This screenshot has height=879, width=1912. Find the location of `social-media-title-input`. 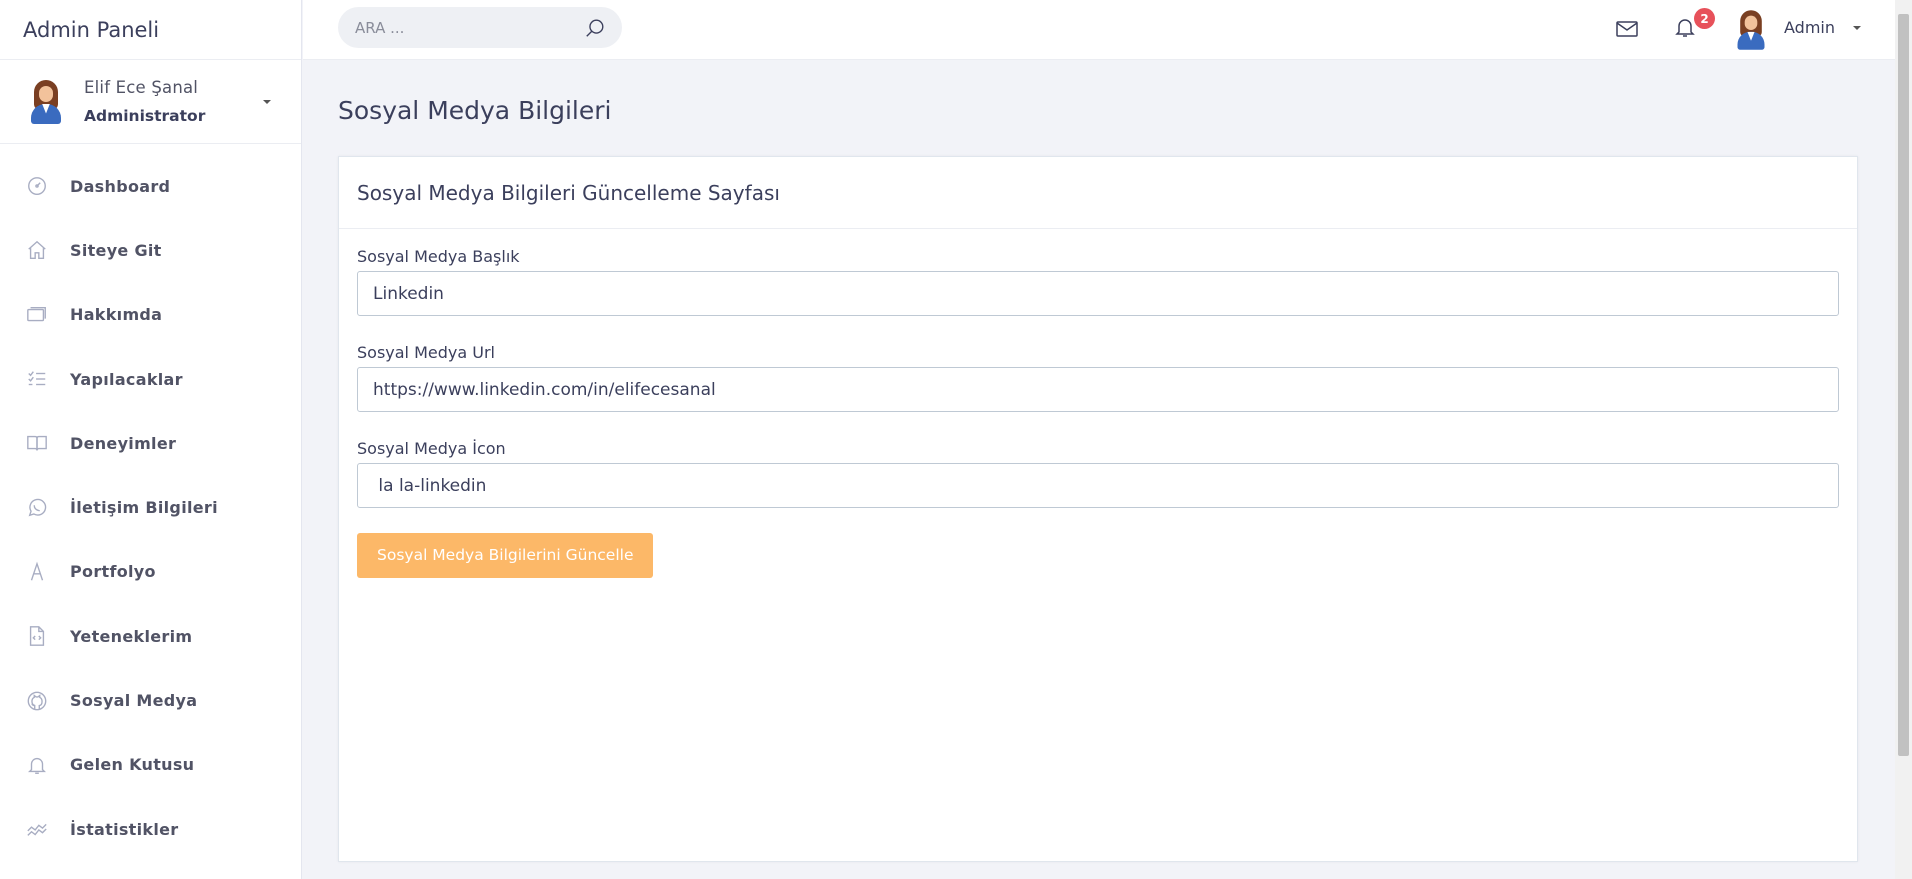

social-media-title-input is located at coordinates (1098, 293).